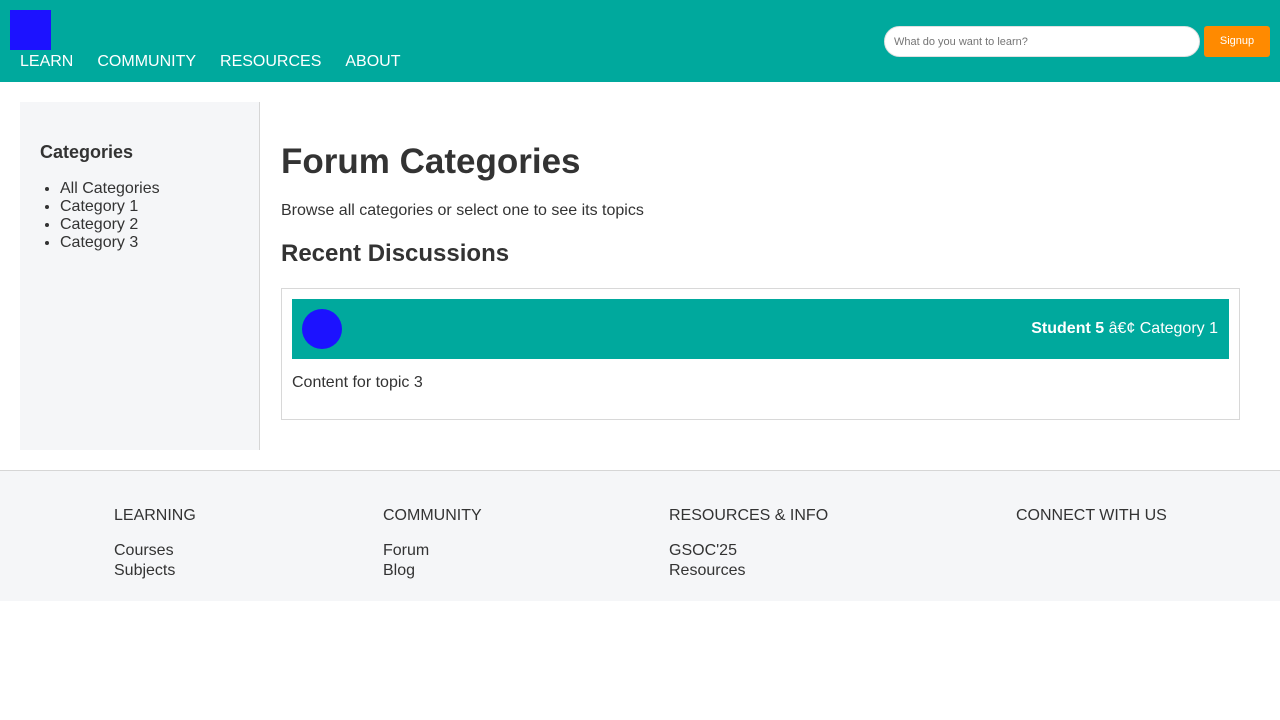 This screenshot has width=1280, height=720. What do you see at coordinates (1237, 41) in the screenshot?
I see `signup-button: Signup` at bounding box center [1237, 41].